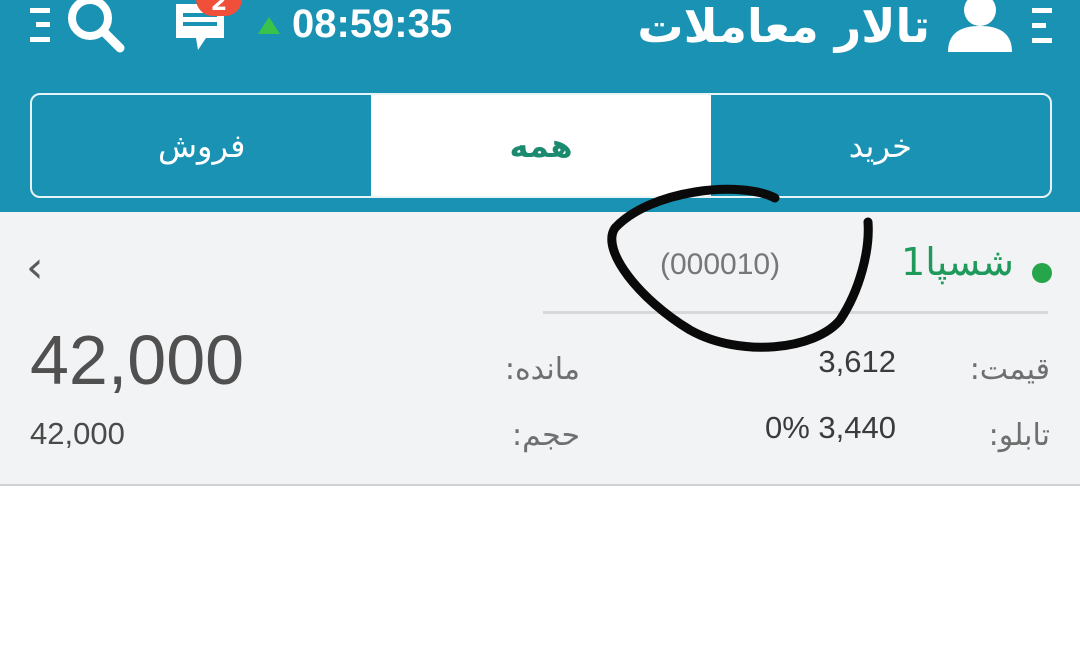  Describe the element at coordinates (35, 268) in the screenshot. I see `chevron-left-icon: ‹` at that location.